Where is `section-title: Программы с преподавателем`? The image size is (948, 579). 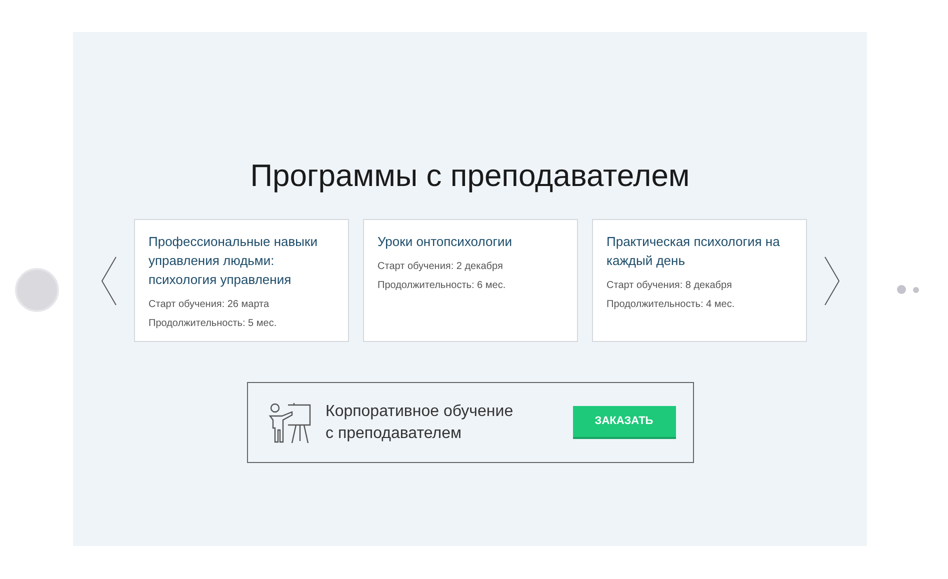
section-title: Программы с преподавателем is located at coordinates (470, 176).